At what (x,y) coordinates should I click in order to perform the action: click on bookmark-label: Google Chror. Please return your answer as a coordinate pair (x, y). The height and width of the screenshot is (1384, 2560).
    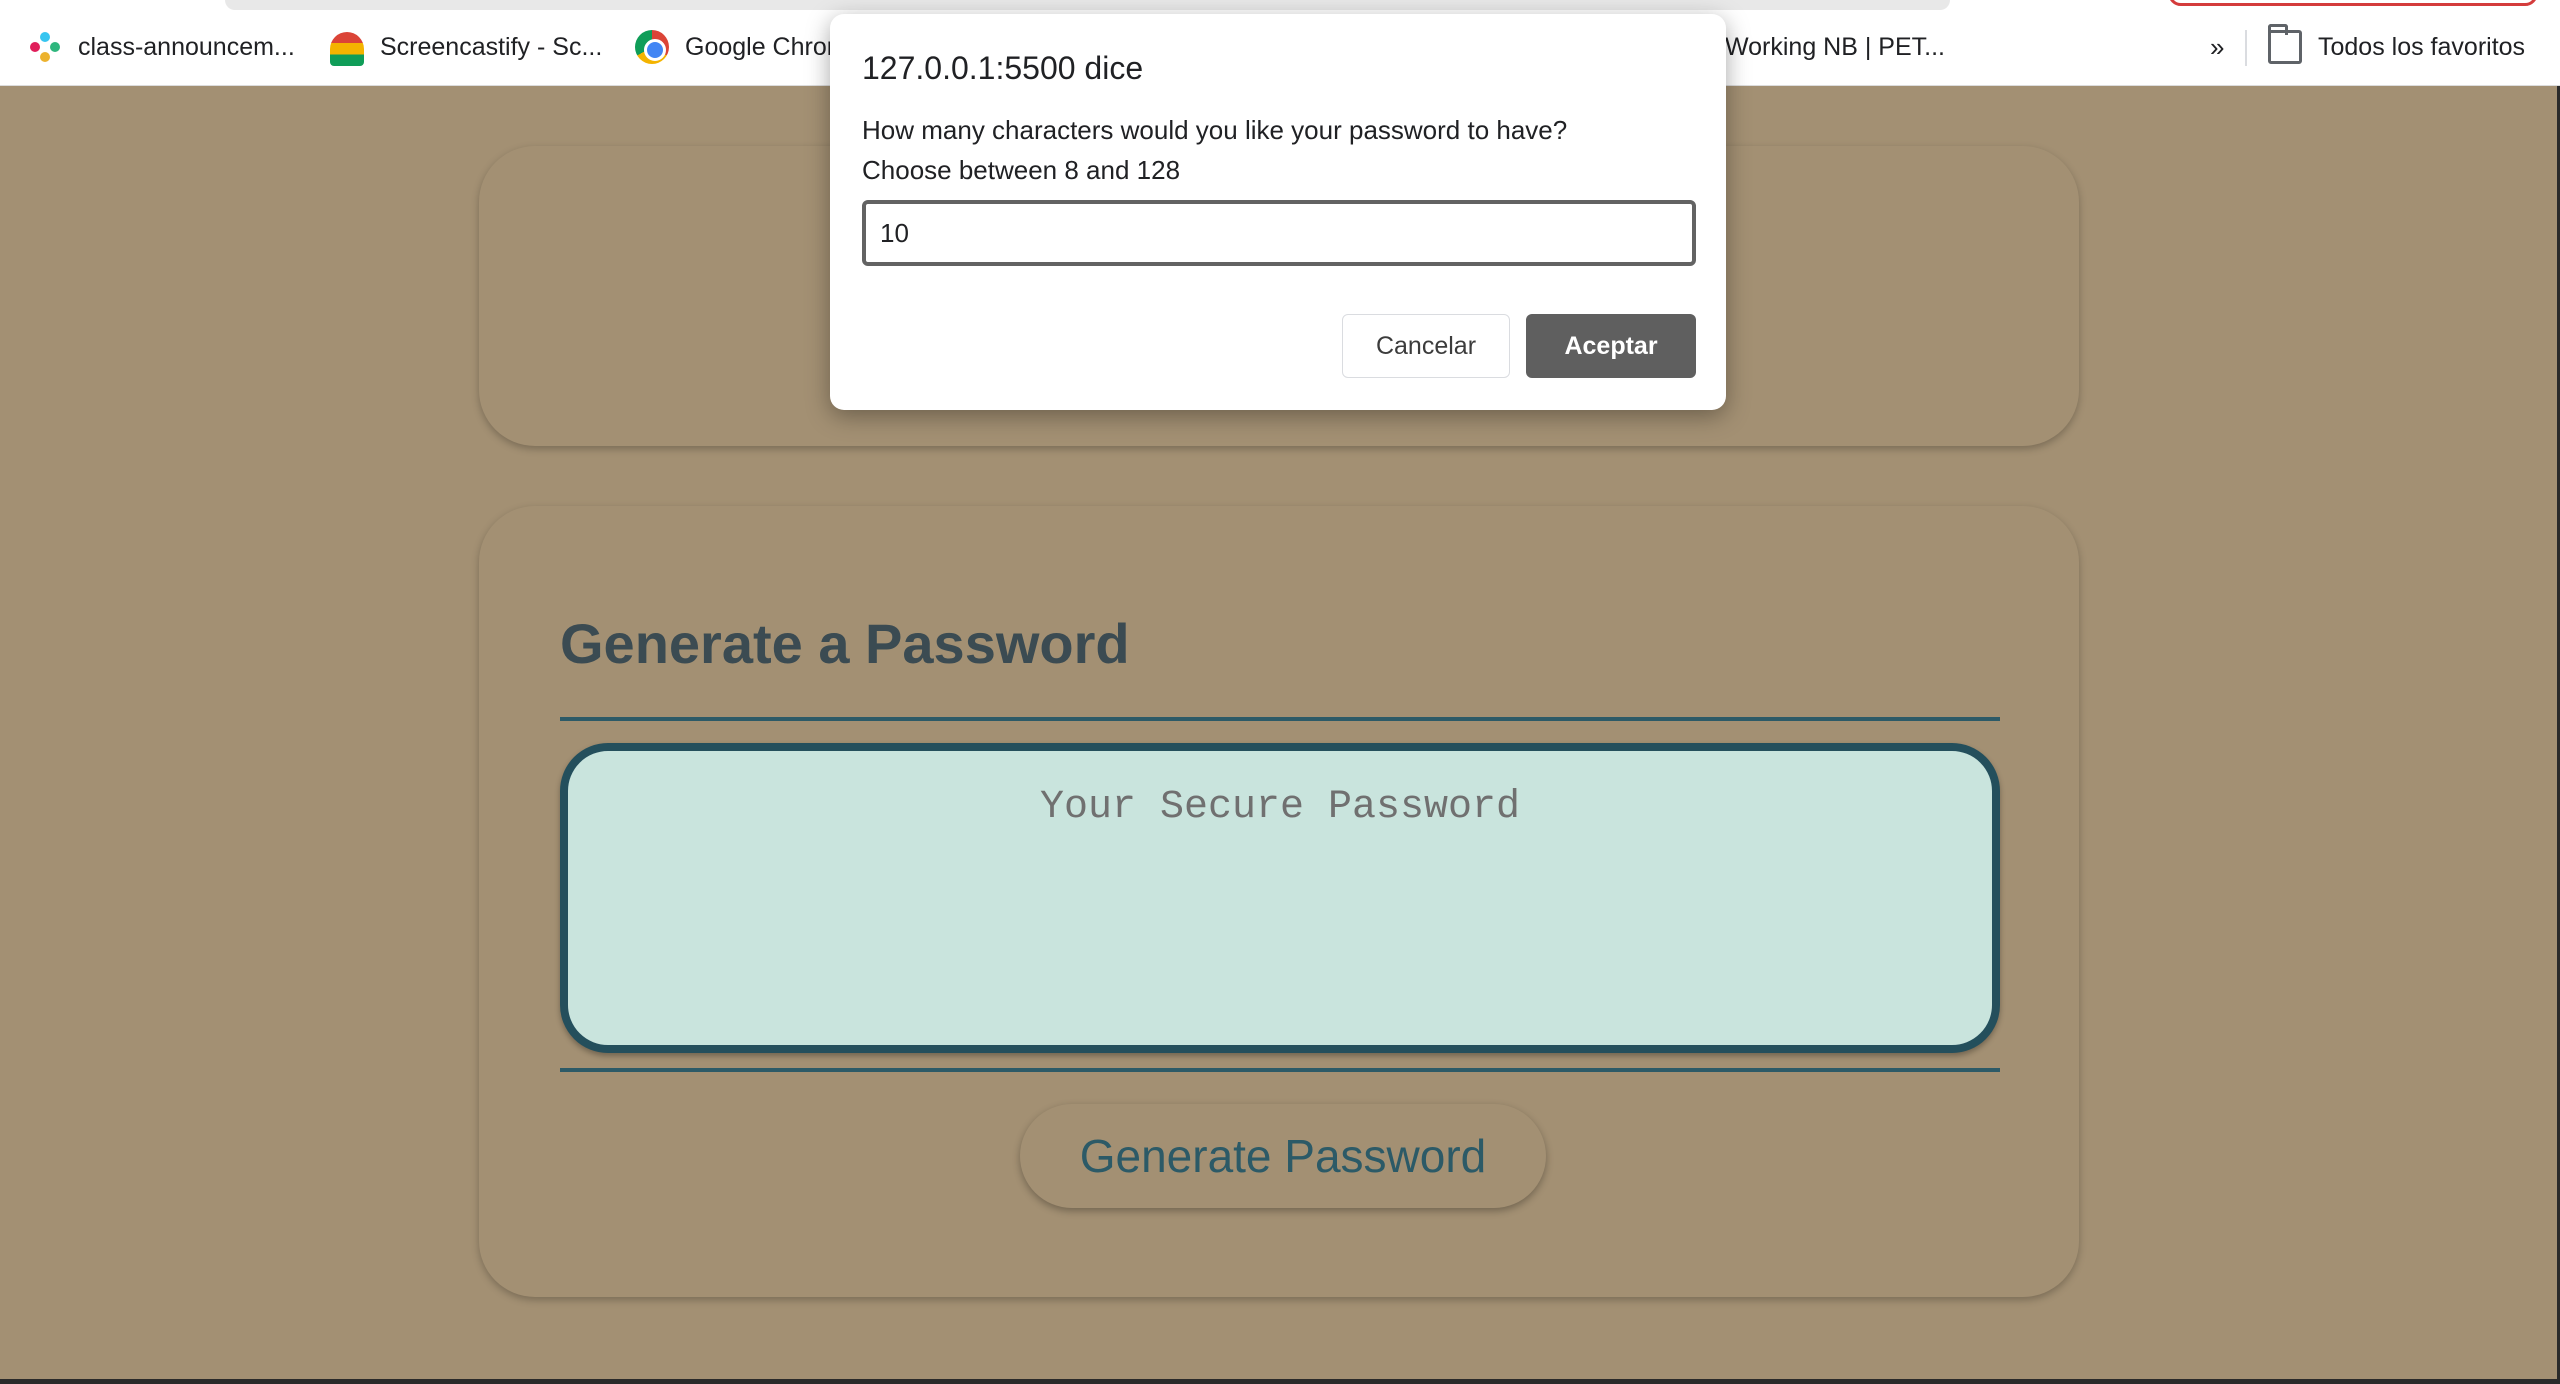
    Looking at the image, I should click on (760, 46).